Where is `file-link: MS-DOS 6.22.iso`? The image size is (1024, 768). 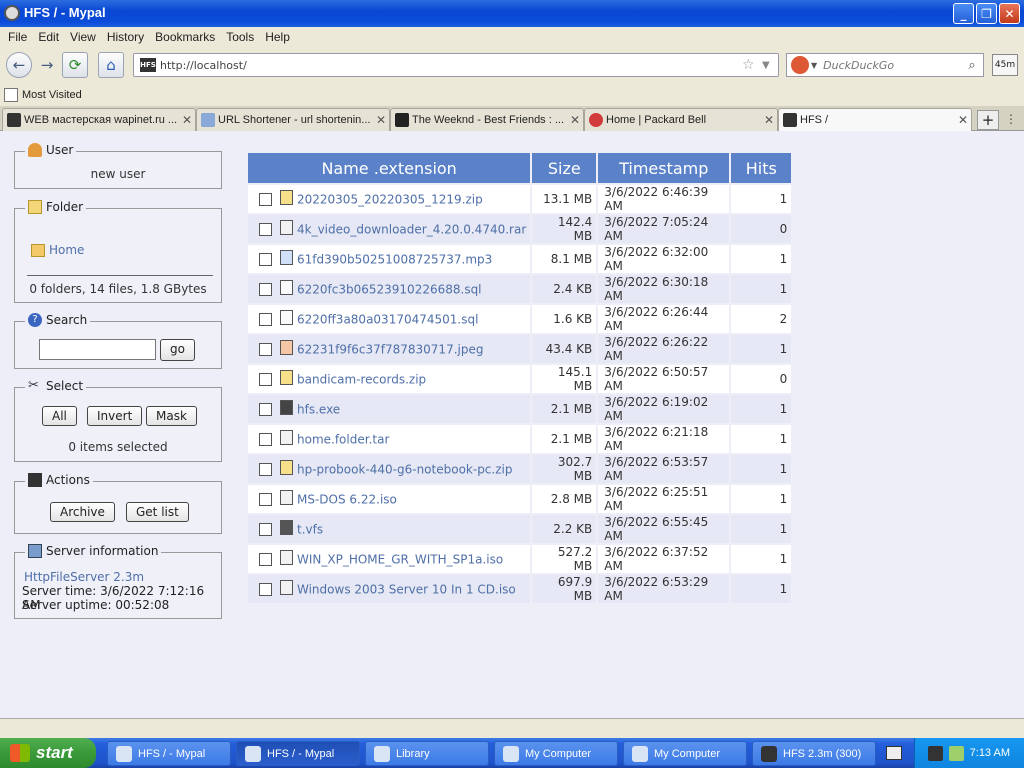
file-link: MS-DOS 6.22.iso is located at coordinates (347, 499).